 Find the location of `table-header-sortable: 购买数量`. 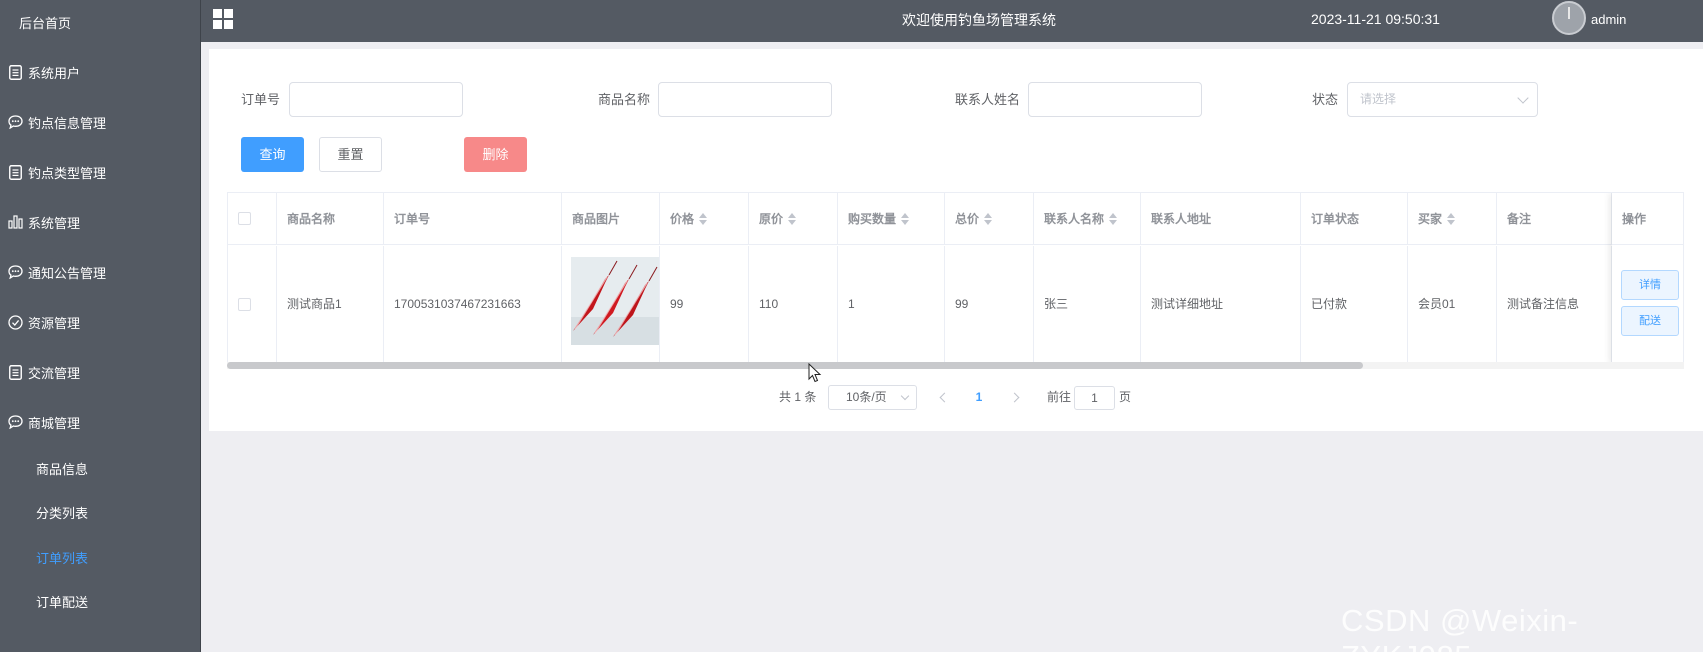

table-header-sortable: 购买数量 is located at coordinates (891, 219).